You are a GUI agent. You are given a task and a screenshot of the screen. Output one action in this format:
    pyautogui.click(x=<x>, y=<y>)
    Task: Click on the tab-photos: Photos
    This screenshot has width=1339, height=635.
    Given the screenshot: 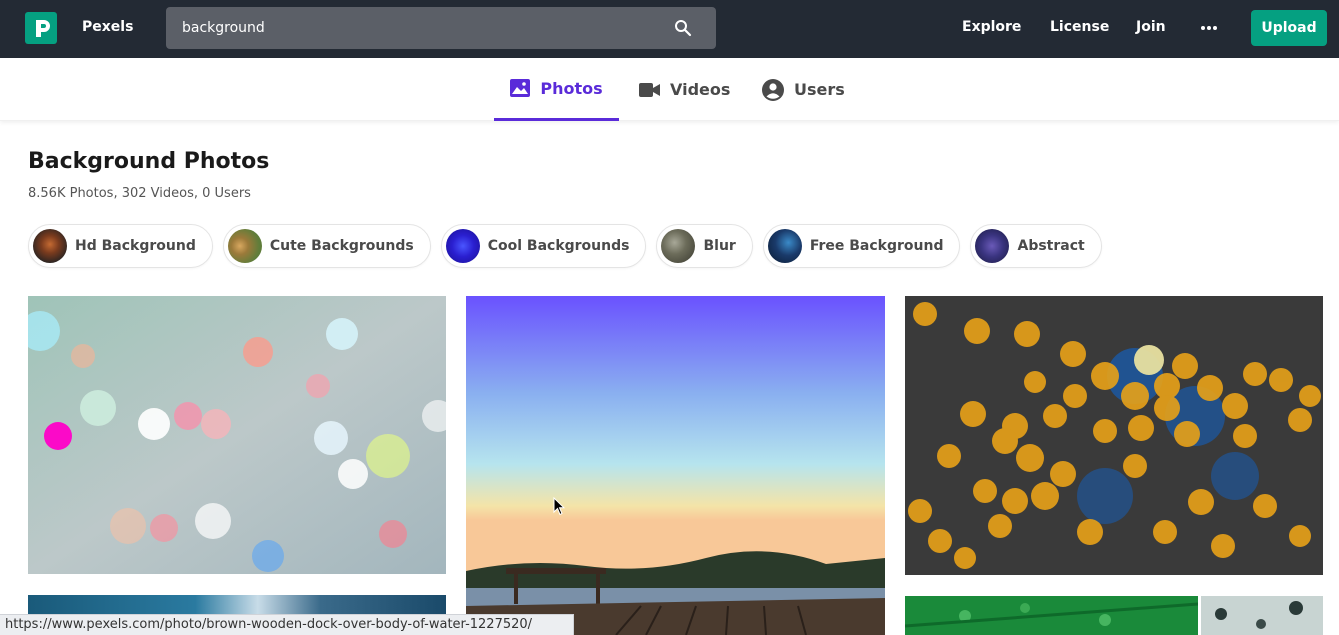 What is the action you would take?
    pyautogui.click(x=556, y=89)
    